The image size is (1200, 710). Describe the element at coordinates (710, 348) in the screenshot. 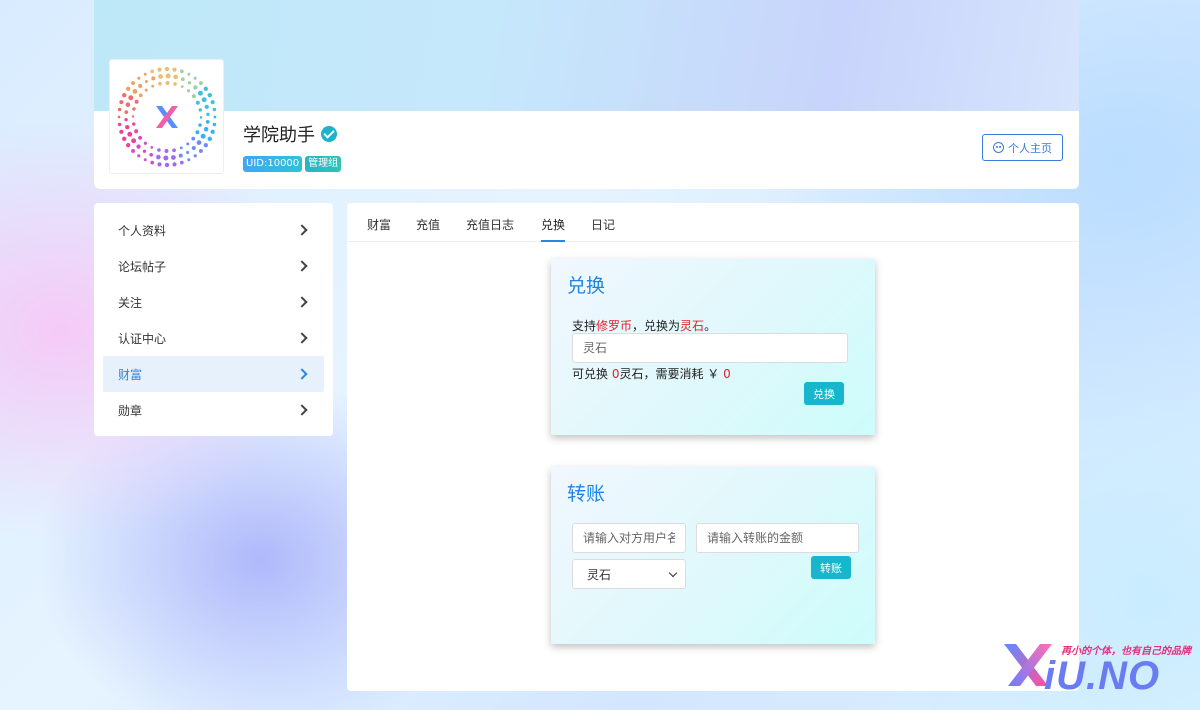

I see `exchange-amount-input` at that location.